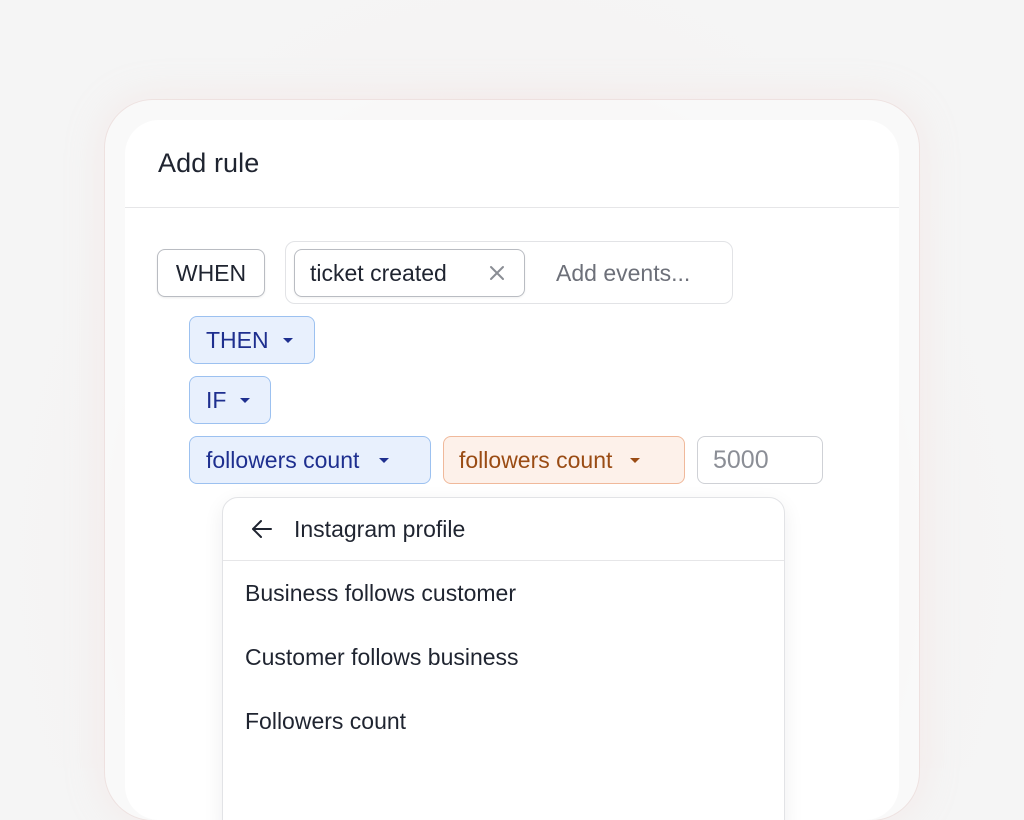 The width and height of the screenshot is (1024, 820). Describe the element at coordinates (283, 459) in the screenshot. I see `field-label: followers count` at that location.